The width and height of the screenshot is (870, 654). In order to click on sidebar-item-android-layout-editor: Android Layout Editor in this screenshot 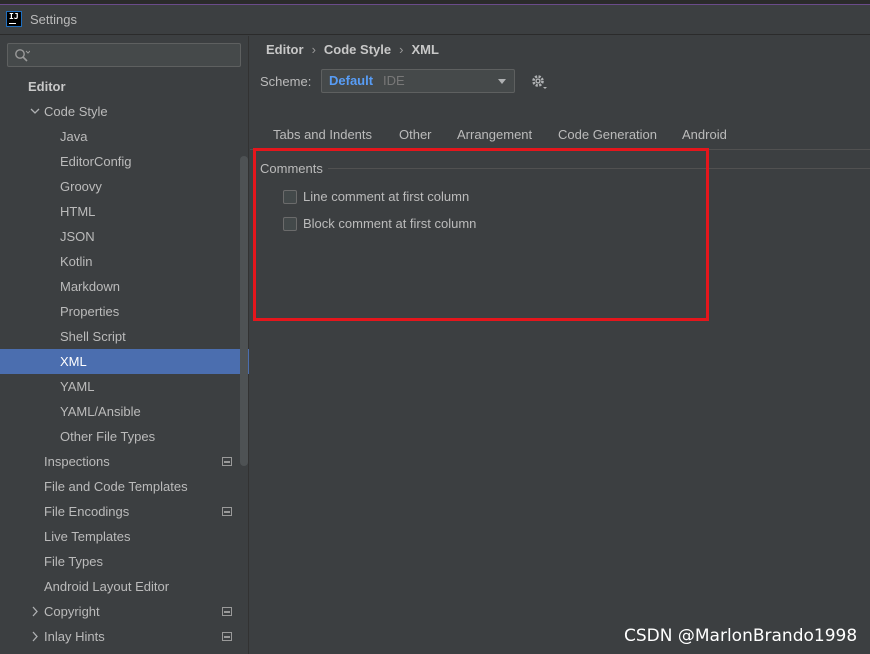, I will do `click(120, 586)`.